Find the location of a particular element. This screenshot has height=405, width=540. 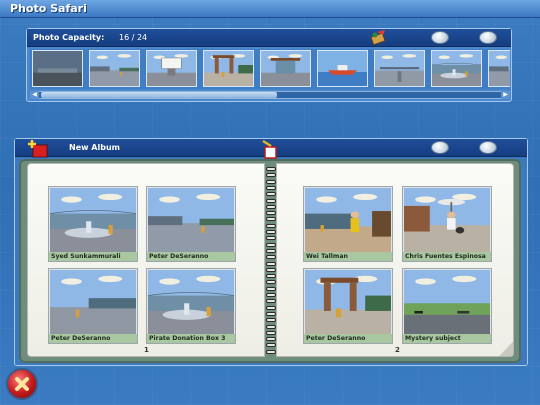

photo-caption: Mystery subject is located at coordinates (447, 338).